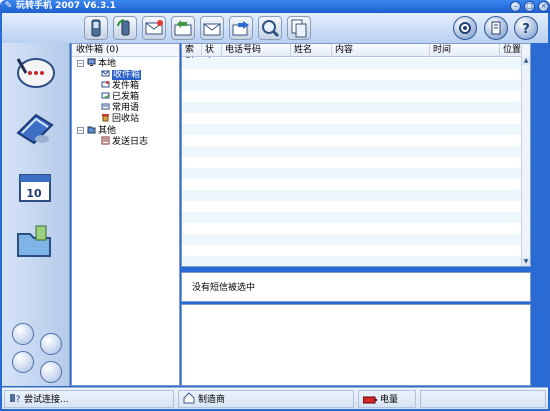  What do you see at coordinates (275, 6) in the screenshot?
I see `title-bar: ✎ 玩转手机 2007 V6.3.1 – □ ×` at bounding box center [275, 6].